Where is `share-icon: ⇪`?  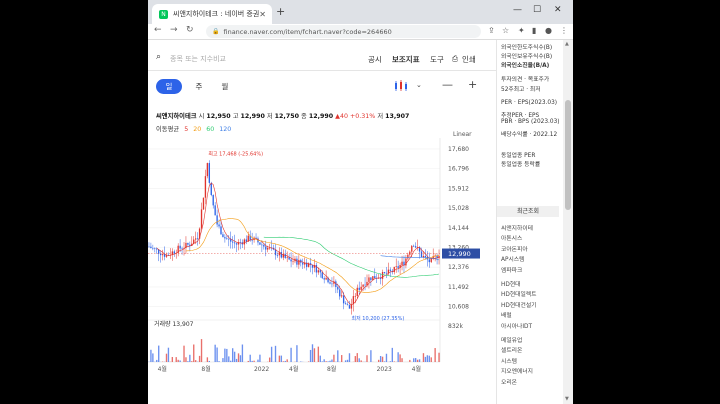 share-icon: ⇪ is located at coordinates (491, 30).